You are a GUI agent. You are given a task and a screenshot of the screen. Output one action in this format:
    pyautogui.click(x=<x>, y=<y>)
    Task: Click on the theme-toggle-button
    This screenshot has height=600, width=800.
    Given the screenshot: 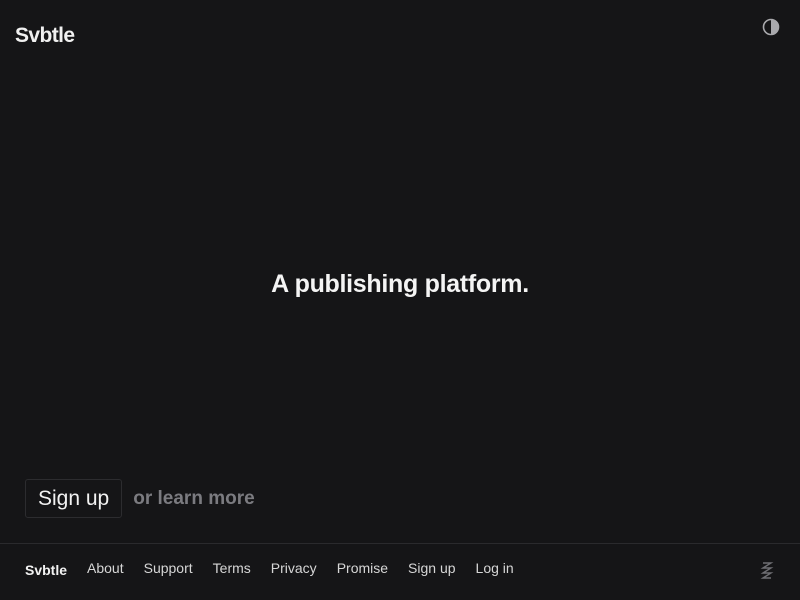 What is the action you would take?
    pyautogui.click(x=771, y=27)
    